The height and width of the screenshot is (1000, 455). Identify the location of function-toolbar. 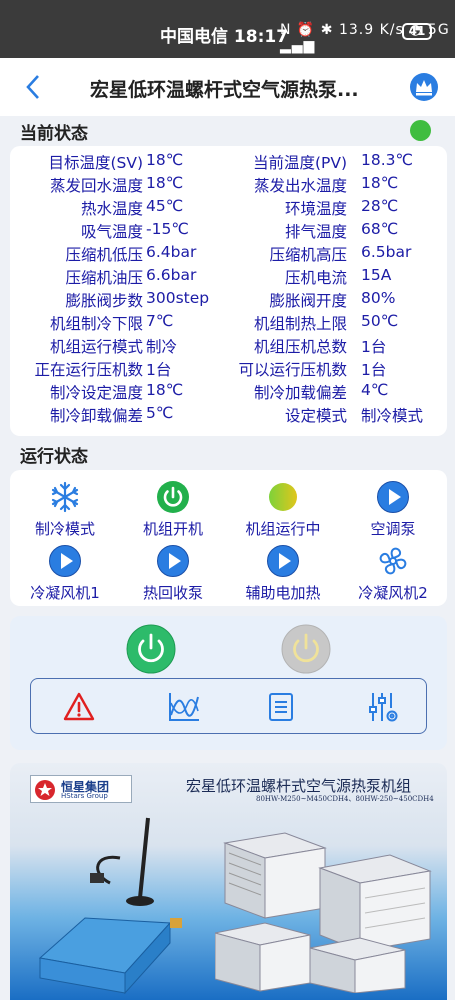
(228, 706).